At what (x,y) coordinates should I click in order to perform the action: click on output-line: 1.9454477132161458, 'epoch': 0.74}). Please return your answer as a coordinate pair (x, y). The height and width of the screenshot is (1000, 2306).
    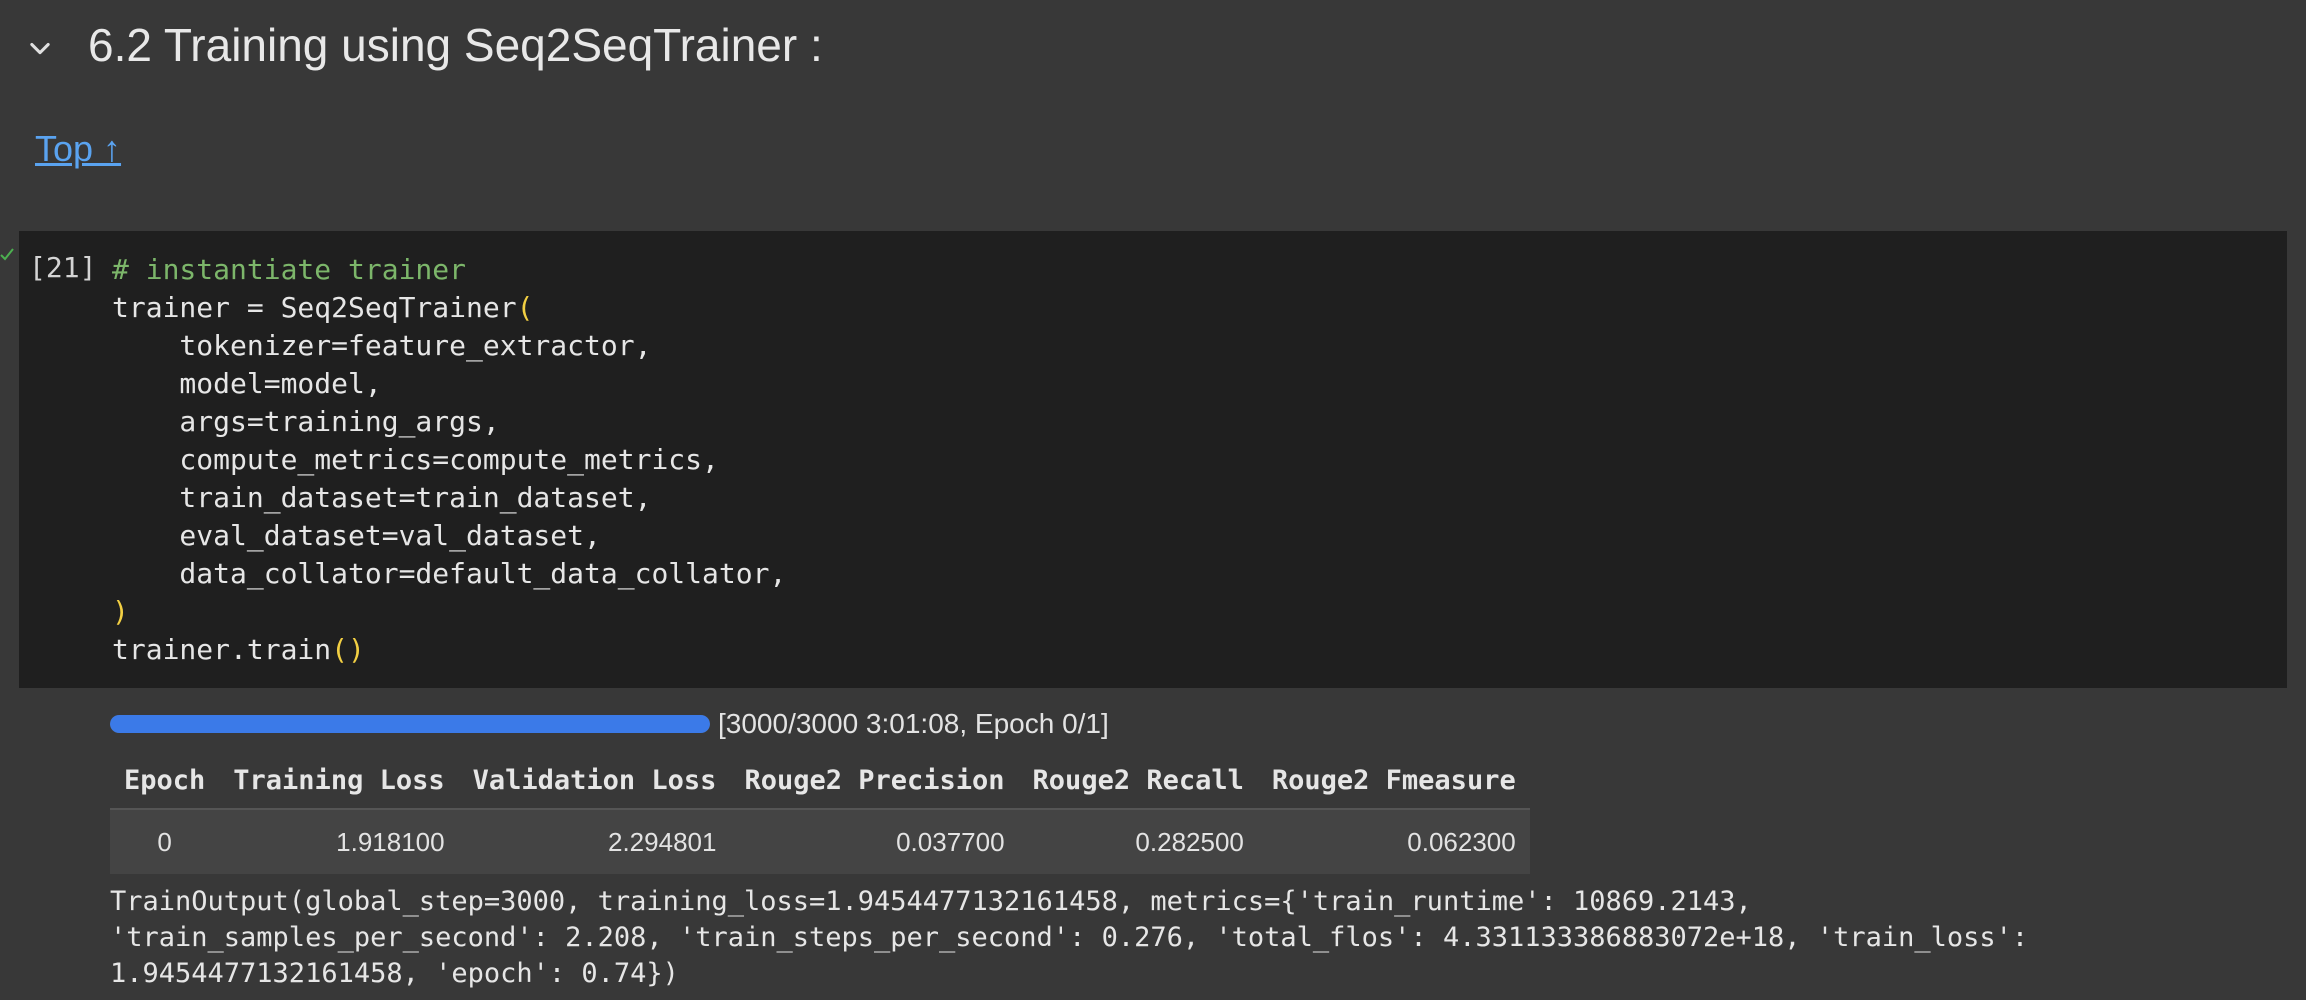
    Looking at the image, I should click on (394, 973).